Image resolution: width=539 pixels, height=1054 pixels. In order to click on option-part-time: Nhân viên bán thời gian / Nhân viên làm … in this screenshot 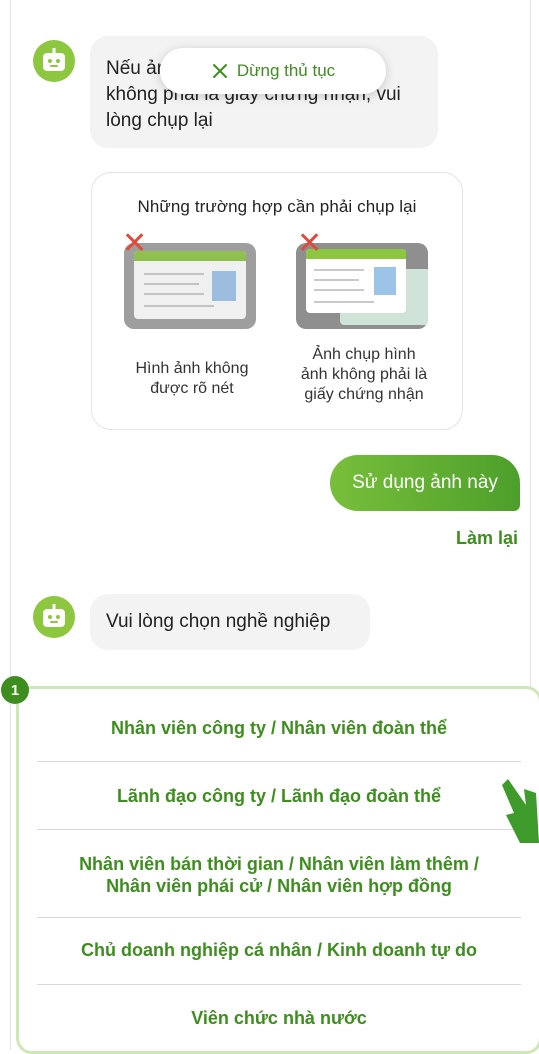, I will do `click(279, 875)`.